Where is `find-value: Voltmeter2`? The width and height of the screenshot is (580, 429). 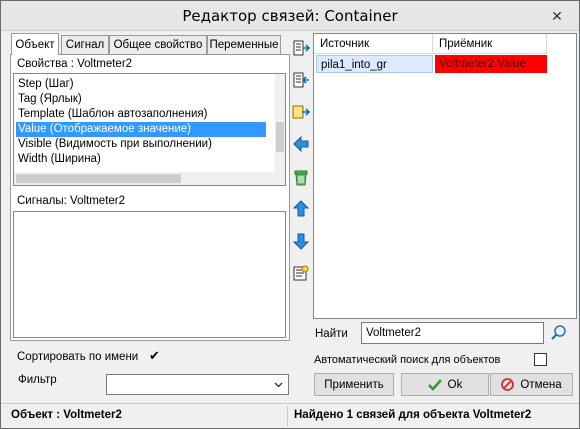
find-value: Voltmeter2 is located at coordinates (393, 333).